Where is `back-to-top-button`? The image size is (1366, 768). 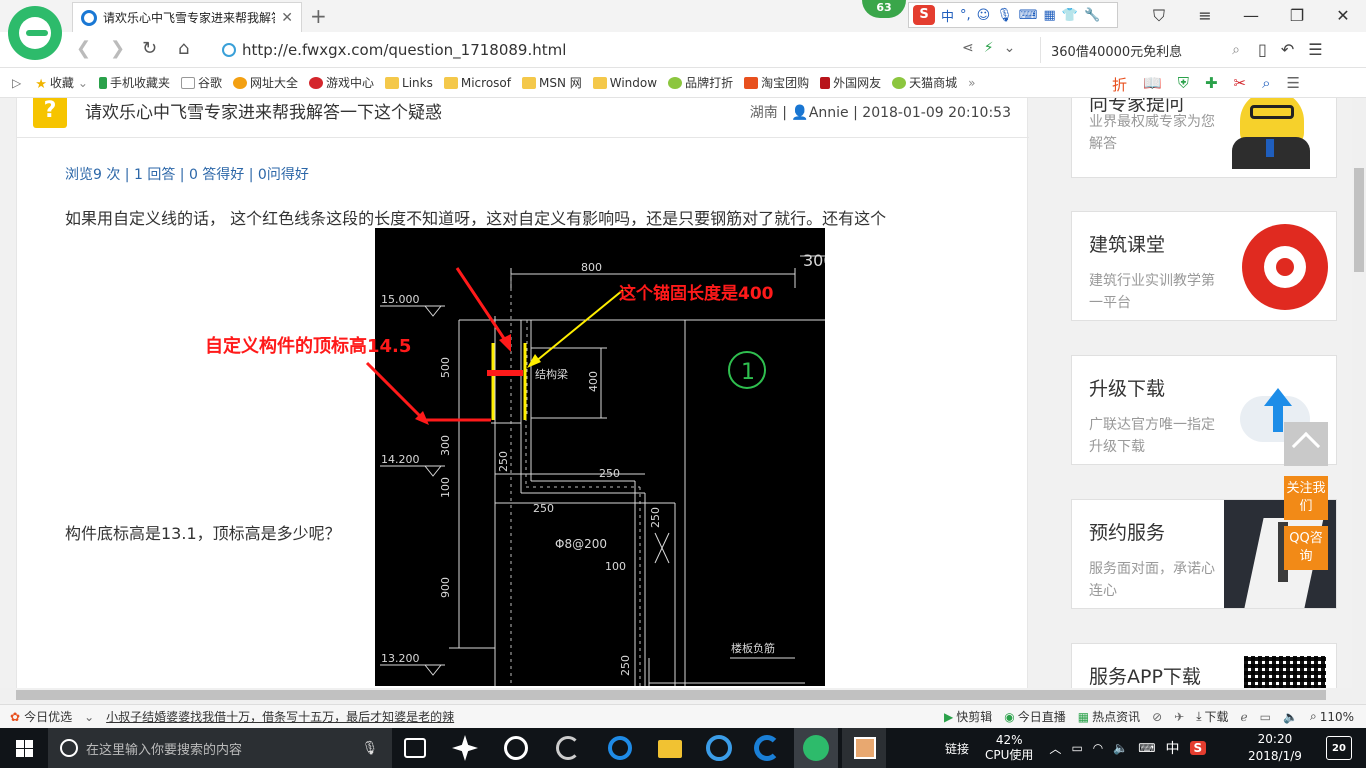 back-to-top-button is located at coordinates (1306, 444).